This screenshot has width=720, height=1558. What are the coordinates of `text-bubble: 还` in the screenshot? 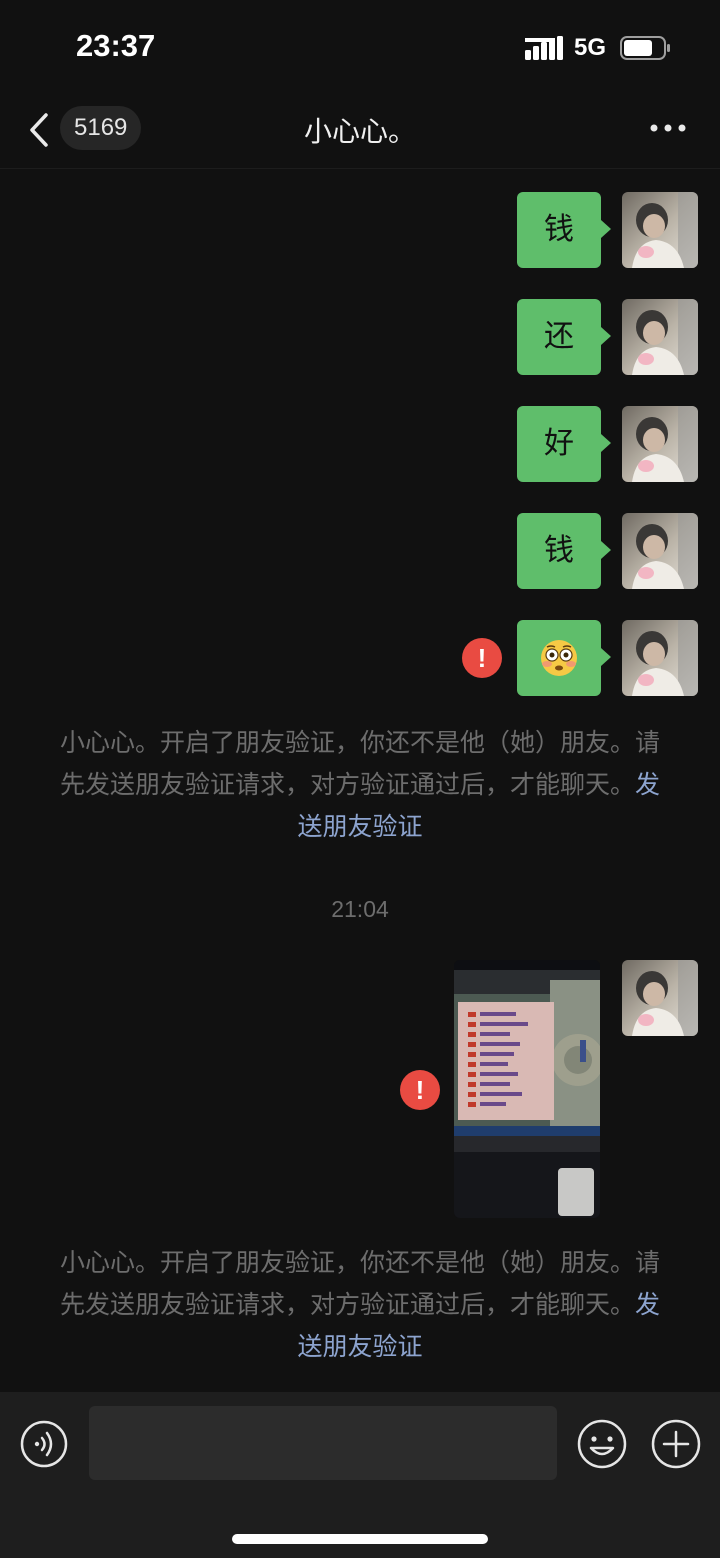 It's located at (564, 337).